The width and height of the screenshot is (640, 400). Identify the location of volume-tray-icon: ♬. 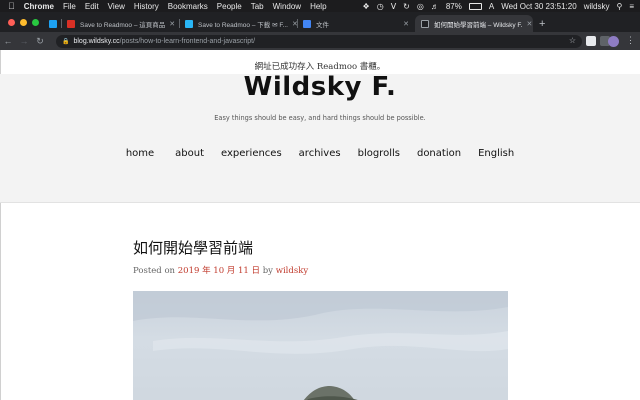
(435, 6).